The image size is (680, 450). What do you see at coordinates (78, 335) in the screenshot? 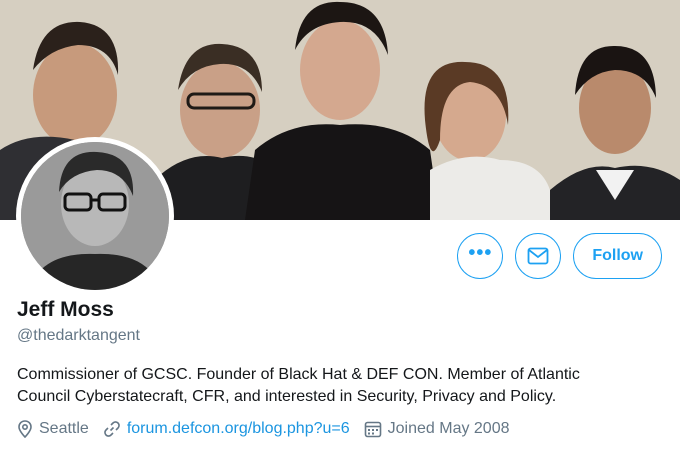
I see `profile-handle: @thedarktangent` at bounding box center [78, 335].